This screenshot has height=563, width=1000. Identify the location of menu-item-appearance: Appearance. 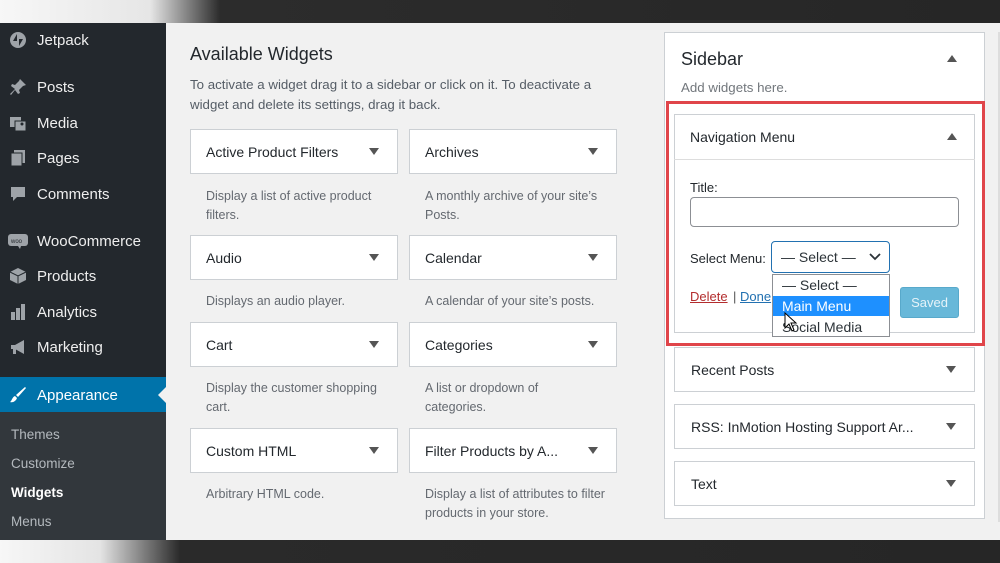
(83, 395).